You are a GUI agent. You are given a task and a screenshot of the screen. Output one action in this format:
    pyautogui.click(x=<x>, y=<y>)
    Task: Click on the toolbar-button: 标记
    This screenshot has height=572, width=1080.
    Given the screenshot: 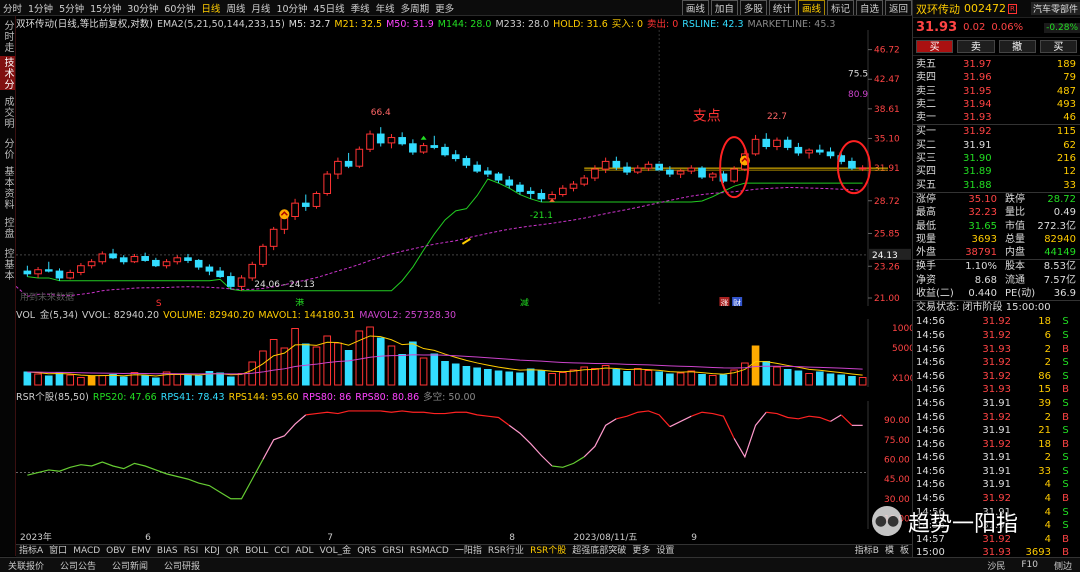 What is the action you would take?
    pyautogui.click(x=840, y=7)
    